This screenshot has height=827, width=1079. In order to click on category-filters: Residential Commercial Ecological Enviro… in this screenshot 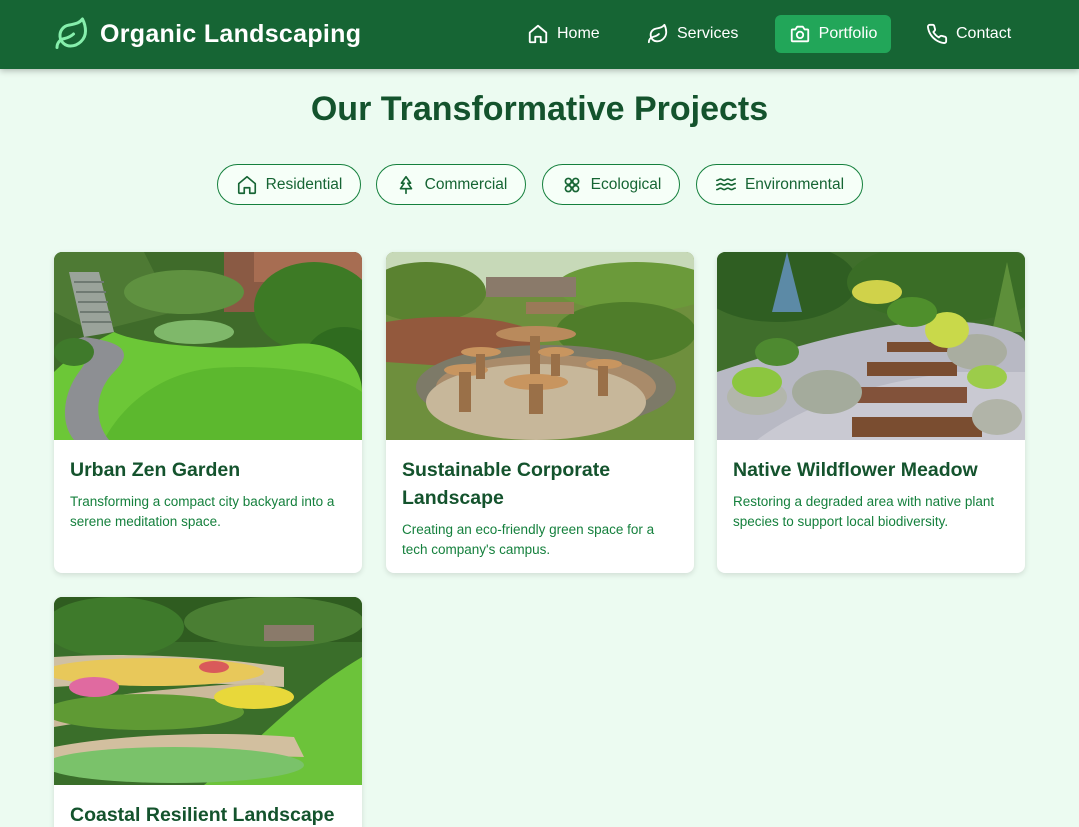, I will do `click(539, 184)`.